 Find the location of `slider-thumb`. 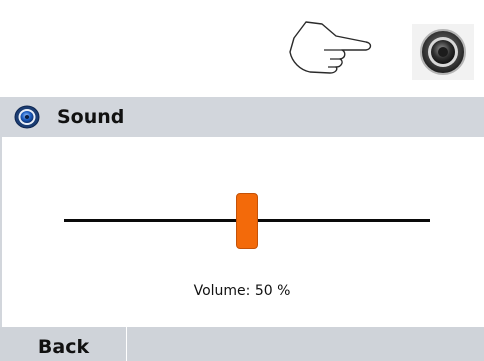

slider-thumb is located at coordinates (247, 221).